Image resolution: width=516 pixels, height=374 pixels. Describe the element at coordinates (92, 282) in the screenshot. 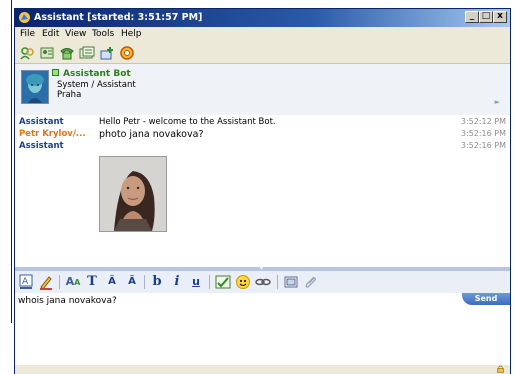

I see `text-style-button: T` at that location.